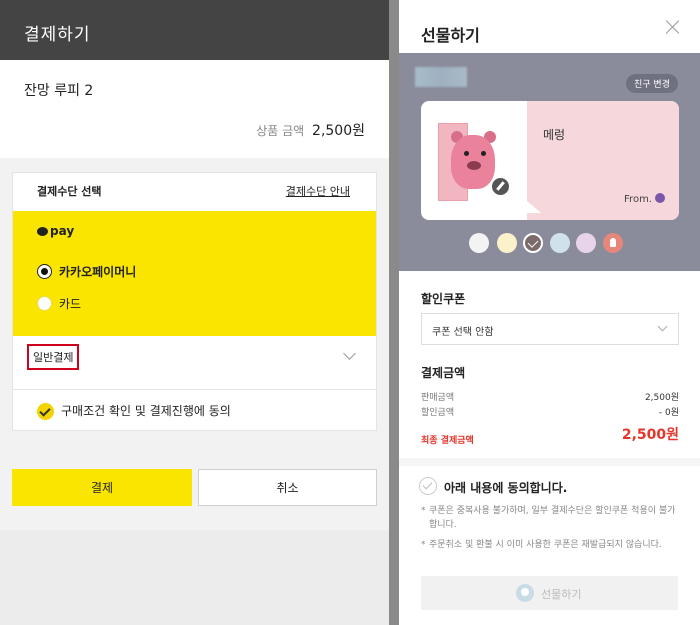 This screenshot has width=700, height=625. What do you see at coordinates (443, 299) in the screenshot?
I see `coupon-section-title: 할인쿠폰` at bounding box center [443, 299].